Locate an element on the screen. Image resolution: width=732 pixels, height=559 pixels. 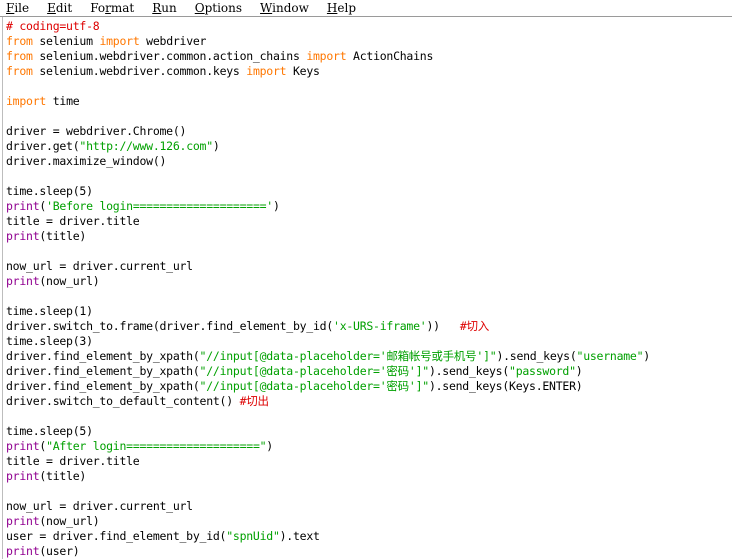
code-token-pln: selenium is located at coordinates (66, 41).